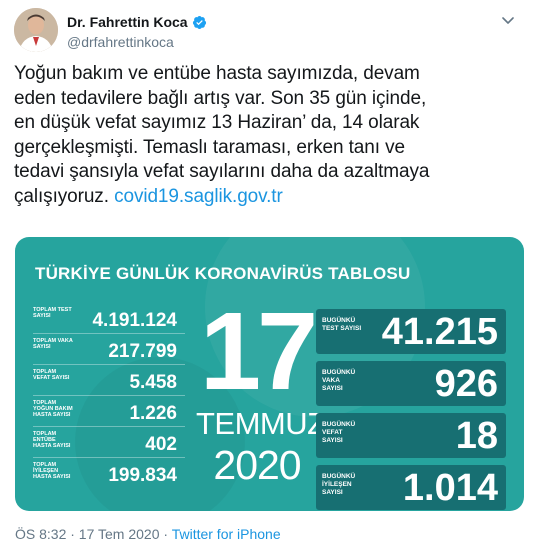  What do you see at coordinates (226, 534) in the screenshot?
I see `tweet-source-link: Twitter for iPhone` at bounding box center [226, 534].